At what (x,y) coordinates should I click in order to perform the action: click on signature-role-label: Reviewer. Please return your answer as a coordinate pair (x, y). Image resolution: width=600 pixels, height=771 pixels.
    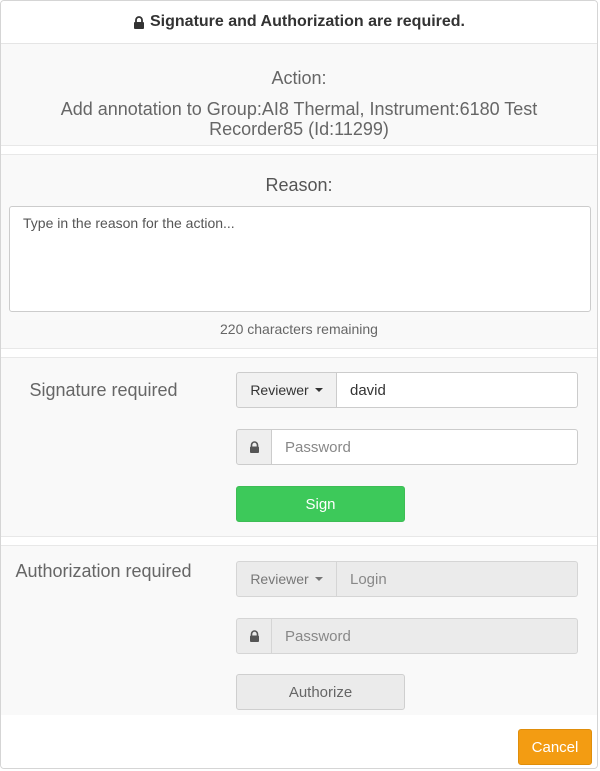
    Looking at the image, I should click on (279, 390).